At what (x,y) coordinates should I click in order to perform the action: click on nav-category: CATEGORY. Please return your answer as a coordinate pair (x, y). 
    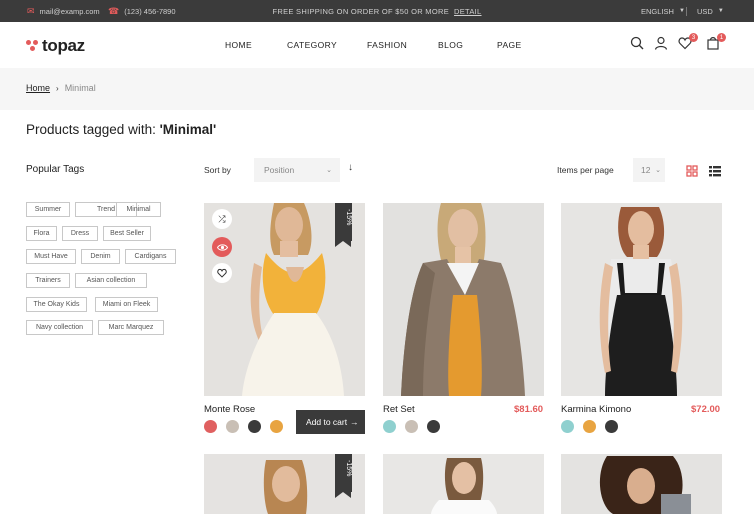
    Looking at the image, I should click on (312, 45).